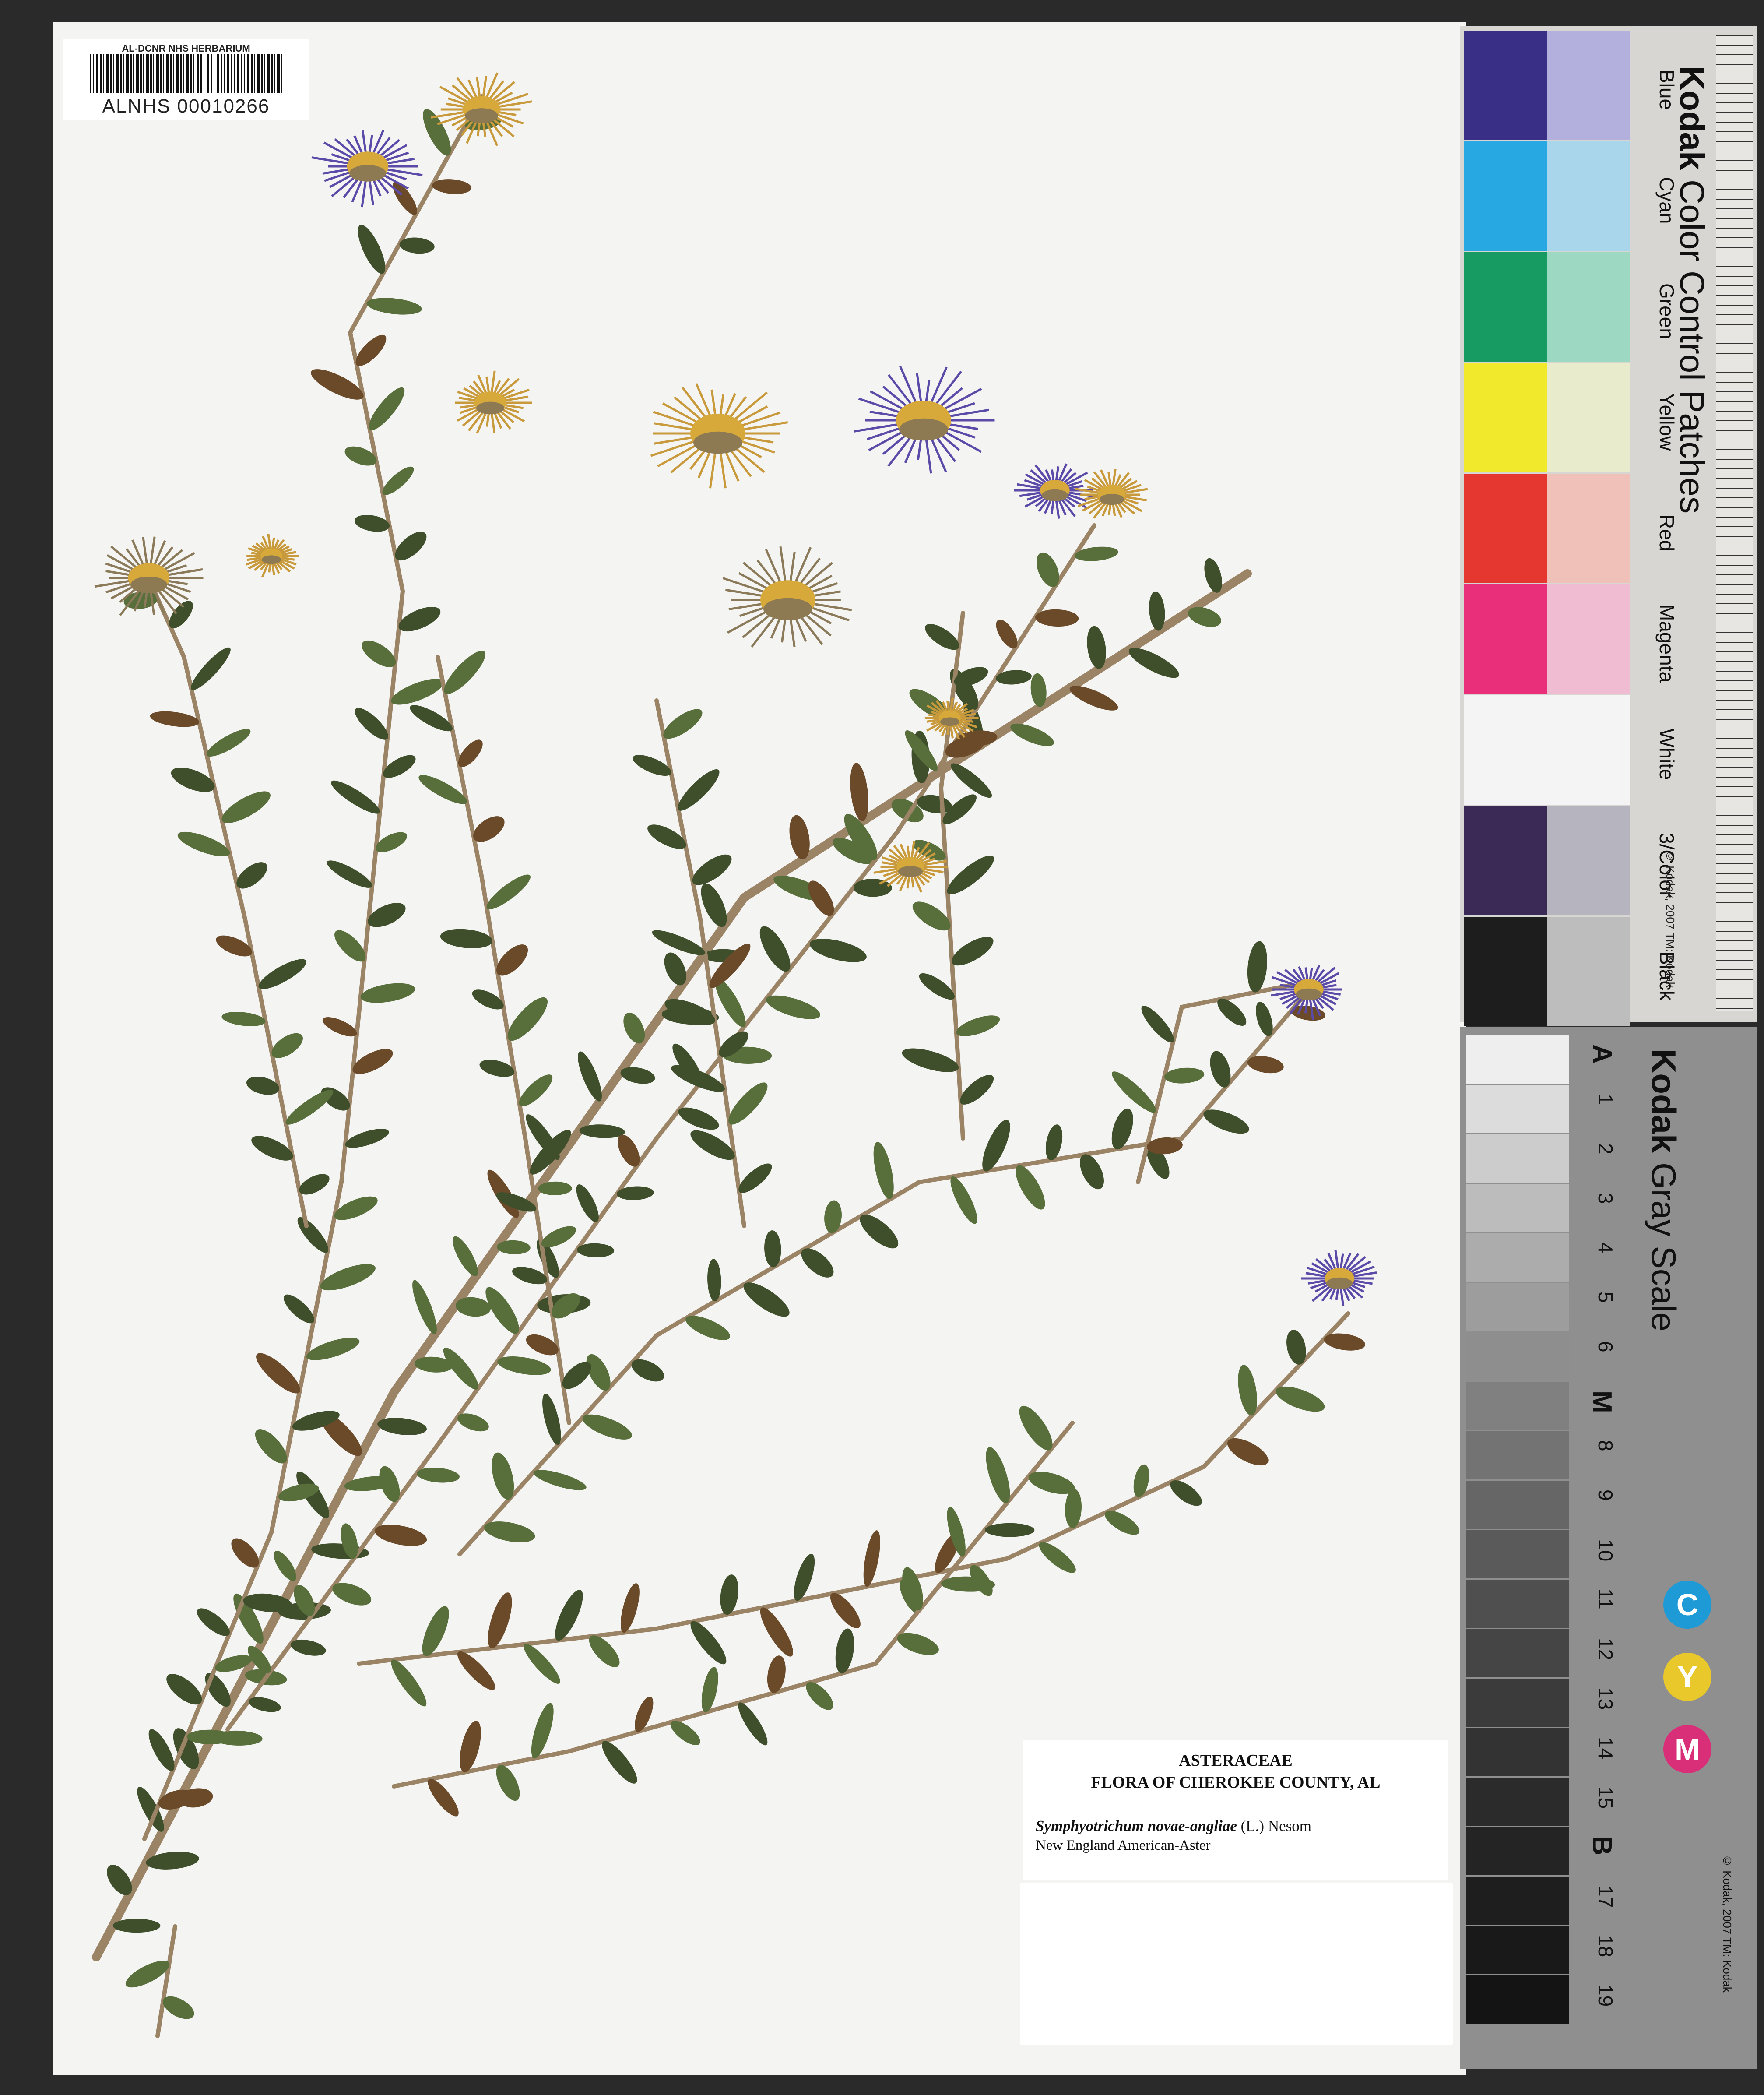 The width and height of the screenshot is (1764, 2095). What do you see at coordinates (1606, 1495) in the screenshot?
I see `gray-step-label: 9` at bounding box center [1606, 1495].